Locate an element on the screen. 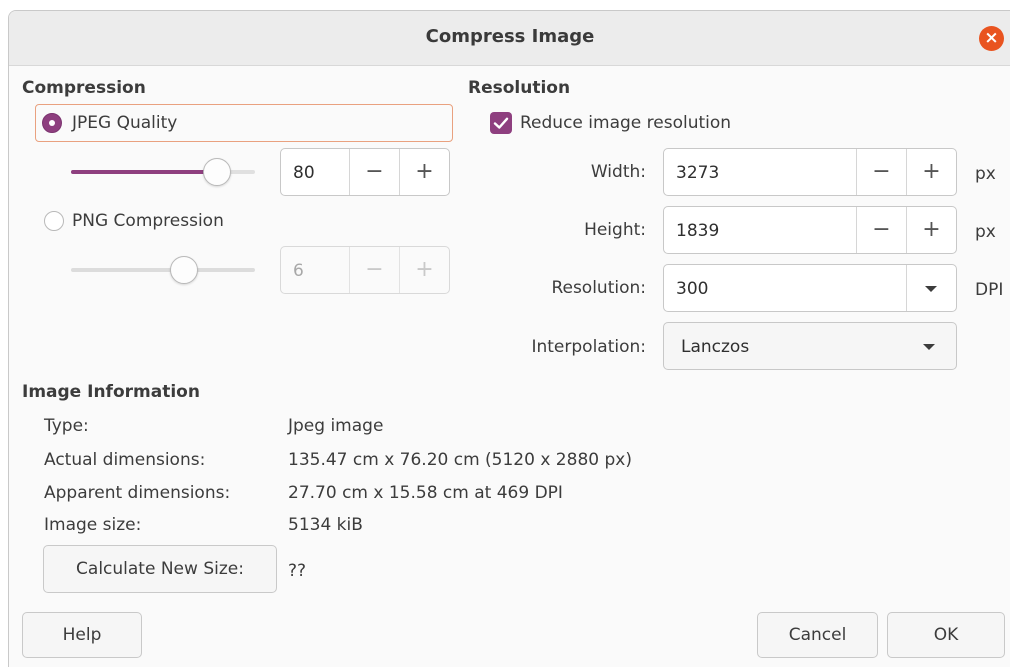  dialog-title: Compress Image is located at coordinates (510, 36).